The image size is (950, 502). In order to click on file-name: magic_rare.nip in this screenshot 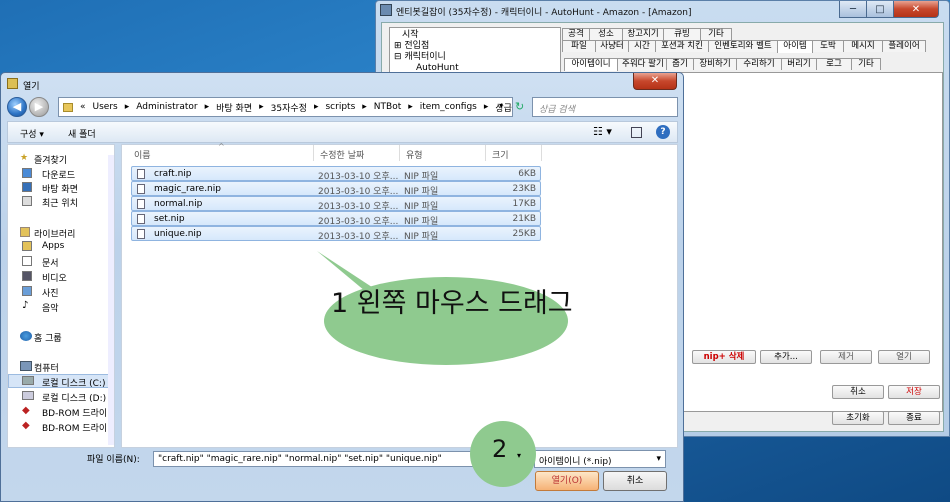, I will do `click(187, 189)`.